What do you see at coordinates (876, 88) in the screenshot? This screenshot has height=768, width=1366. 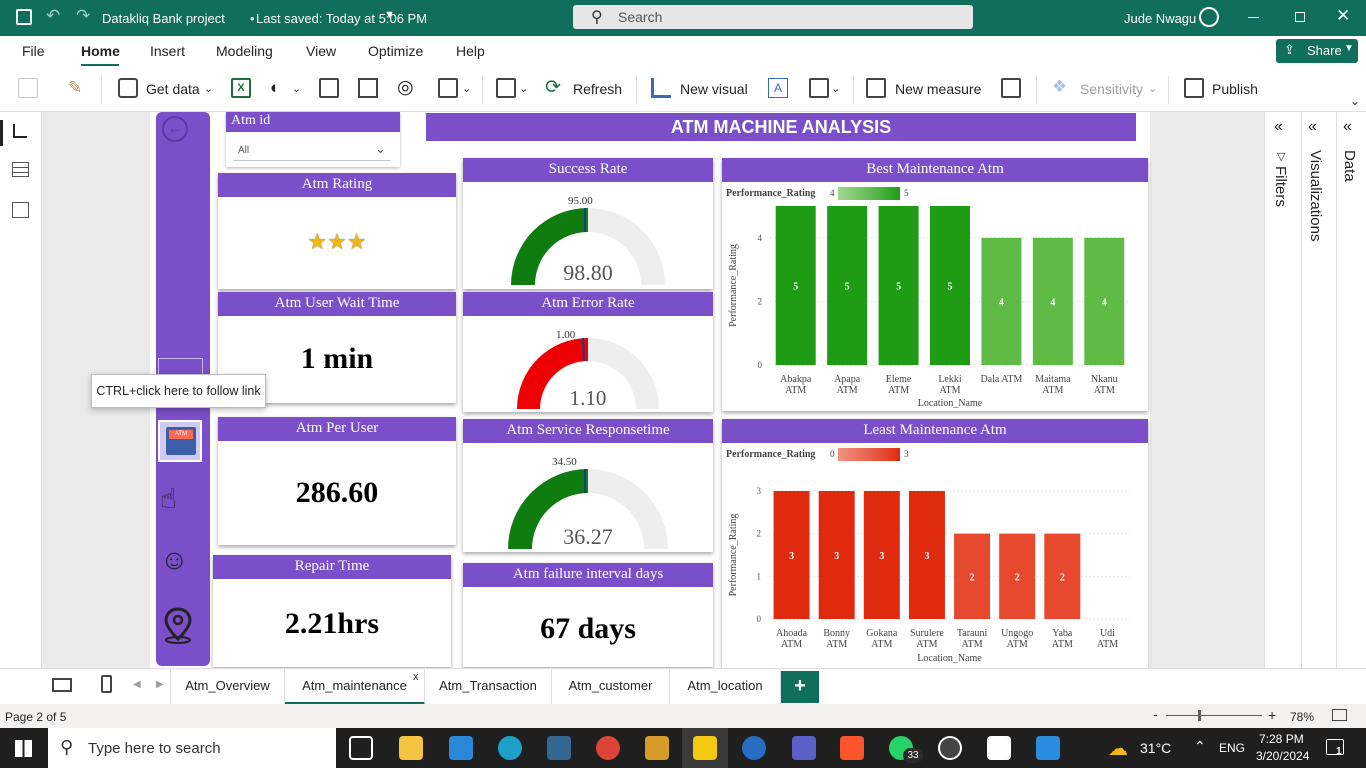 I see `calculator-icon` at bounding box center [876, 88].